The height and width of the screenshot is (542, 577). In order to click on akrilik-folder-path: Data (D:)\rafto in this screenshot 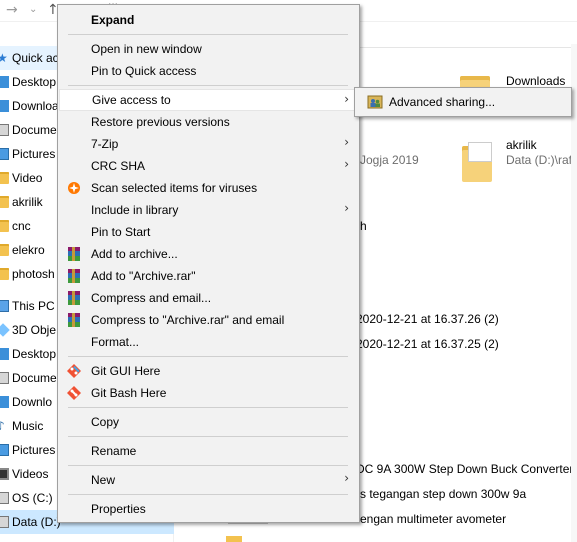, I will do `click(541, 160)`.